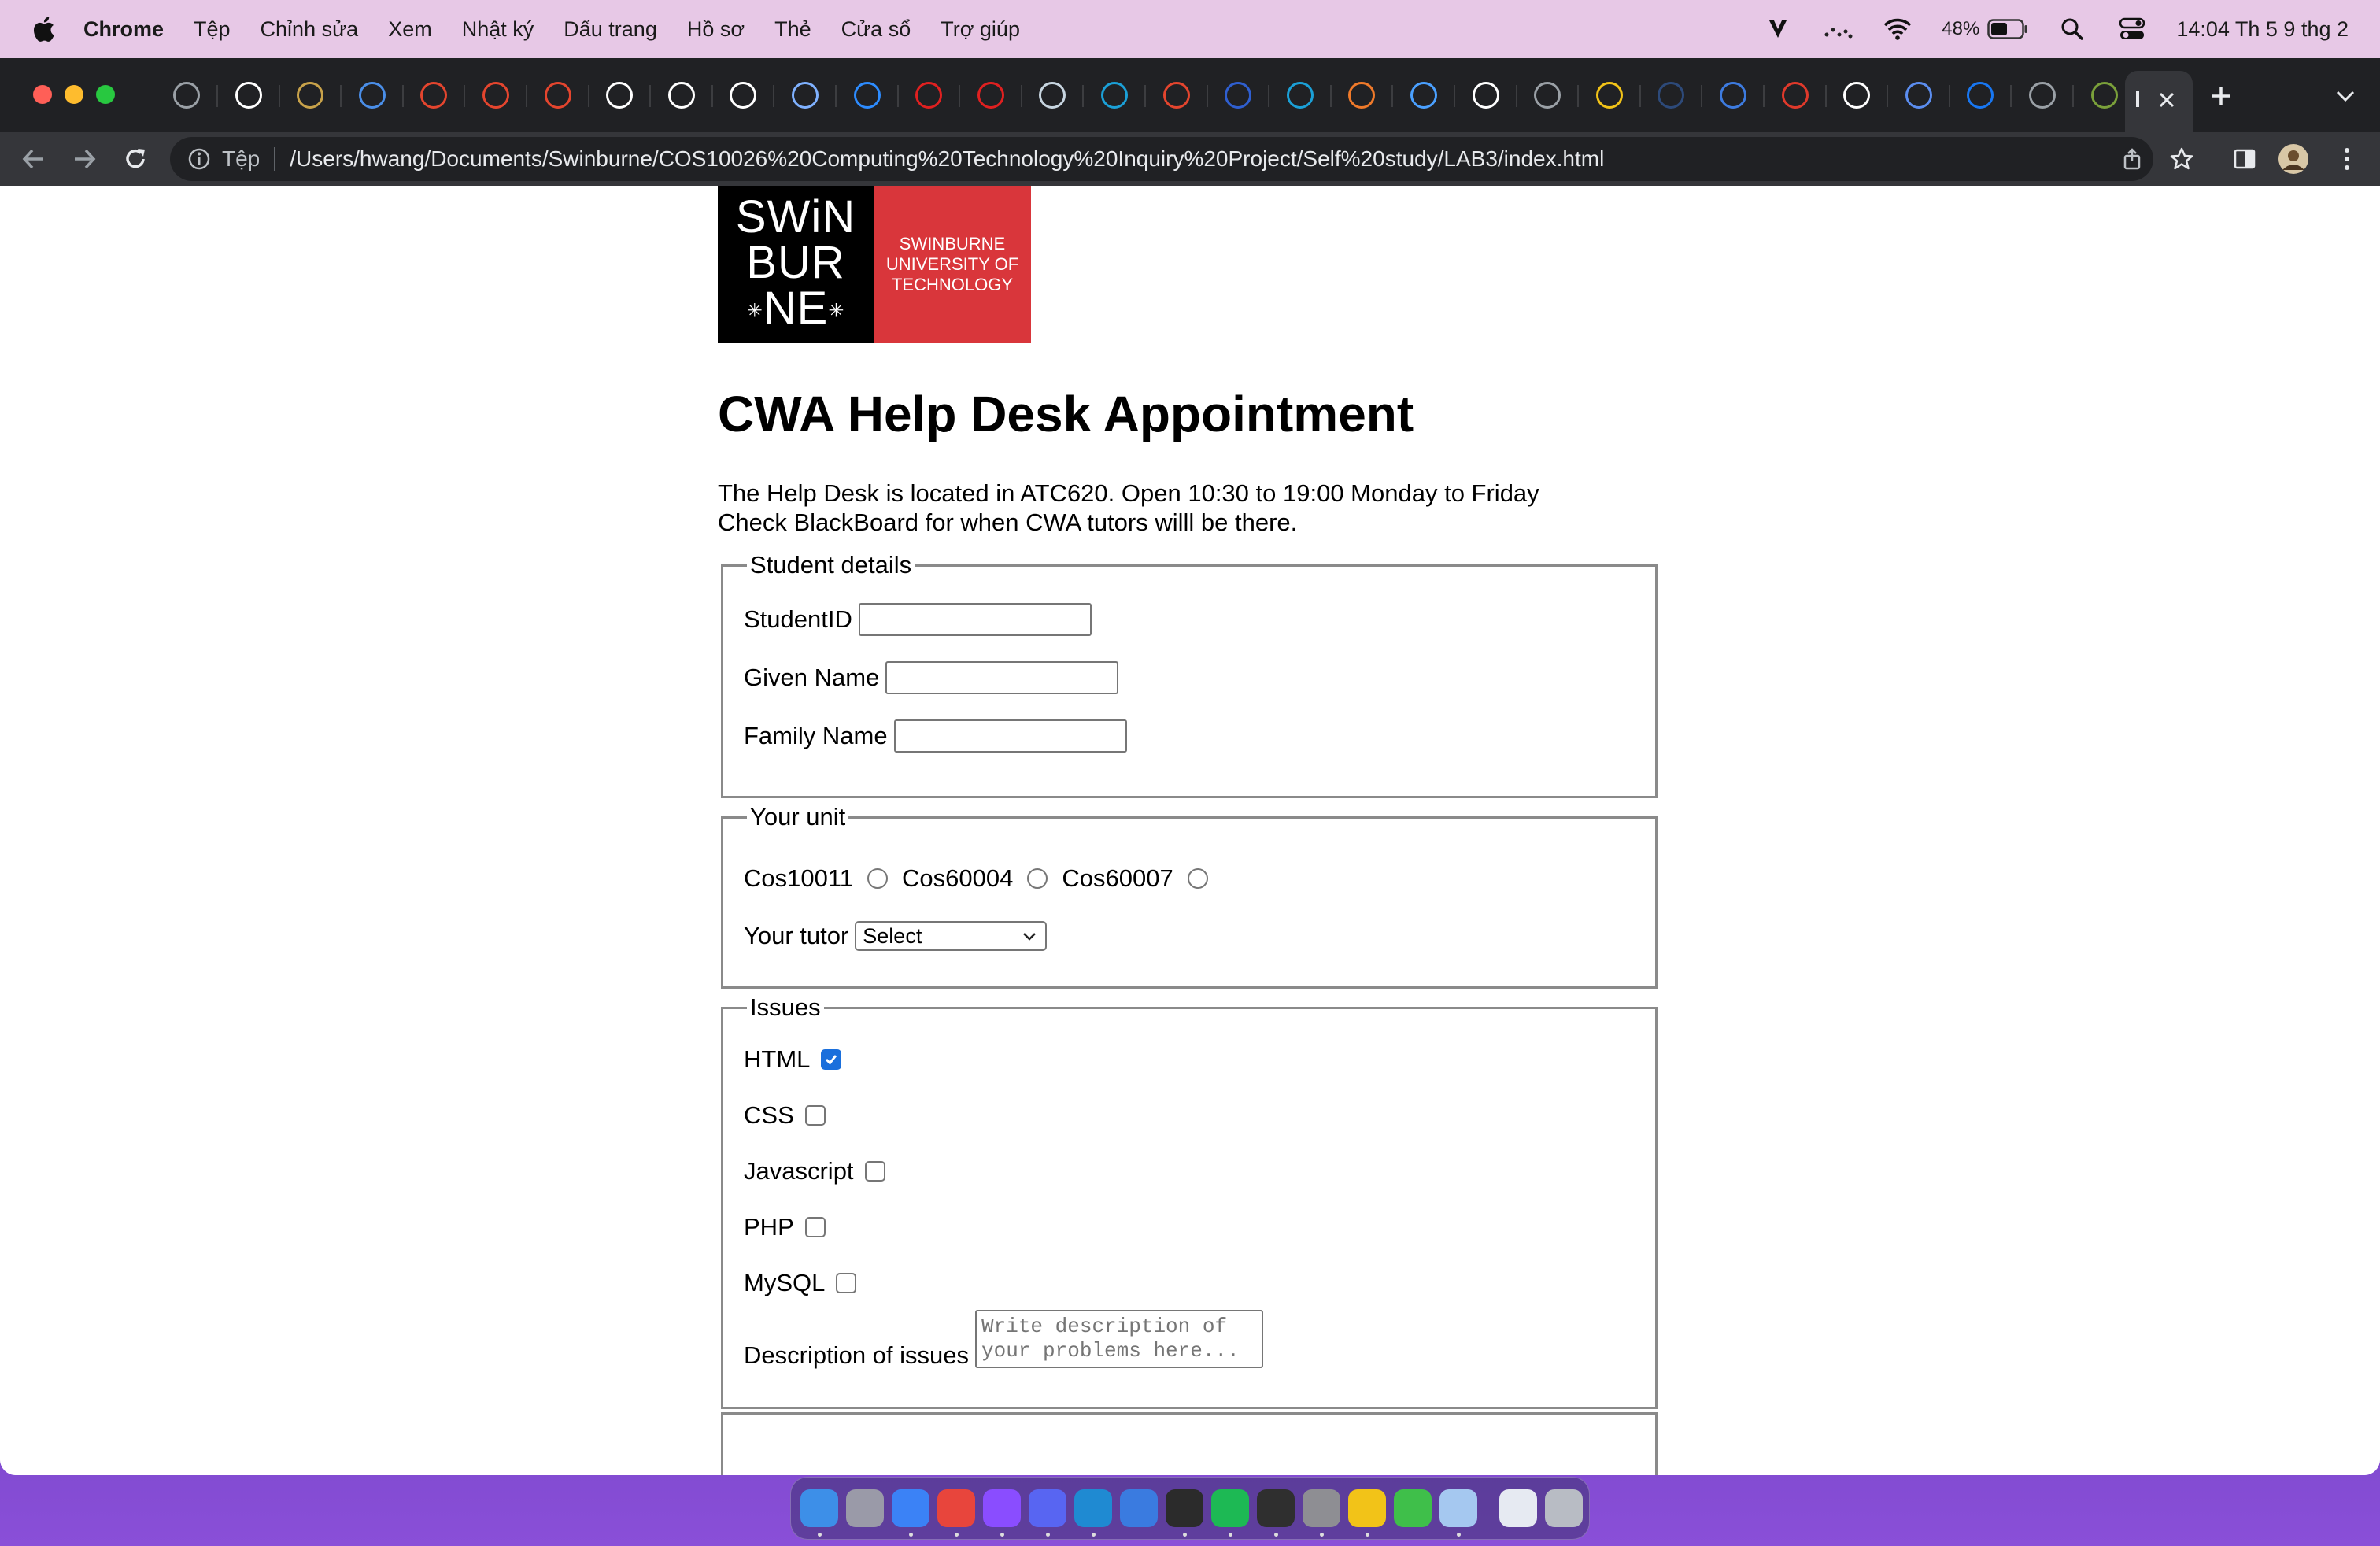 Image resolution: width=2380 pixels, height=1546 pixels. Describe the element at coordinates (1139, 1508) in the screenshot. I see `xcode-icon` at that location.